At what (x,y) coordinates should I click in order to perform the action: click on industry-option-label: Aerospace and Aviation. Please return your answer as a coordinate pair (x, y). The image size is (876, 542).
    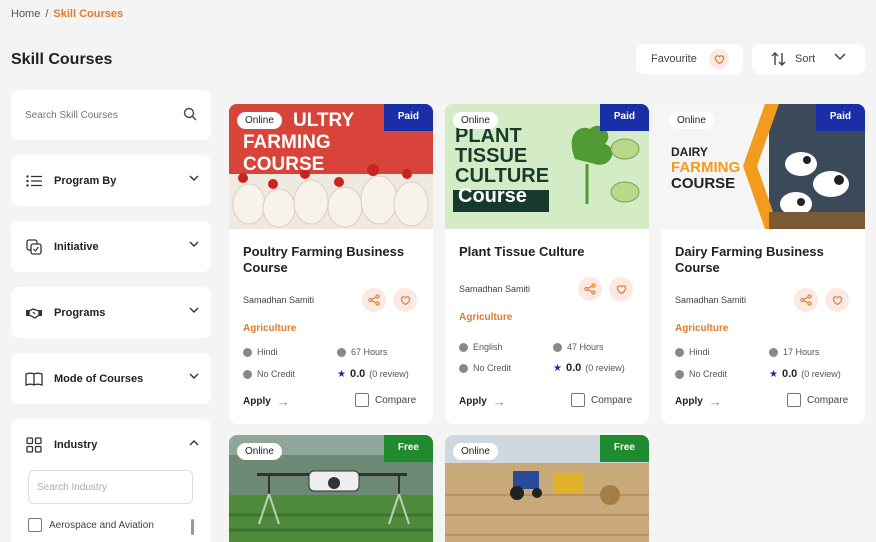
    Looking at the image, I should click on (101, 525).